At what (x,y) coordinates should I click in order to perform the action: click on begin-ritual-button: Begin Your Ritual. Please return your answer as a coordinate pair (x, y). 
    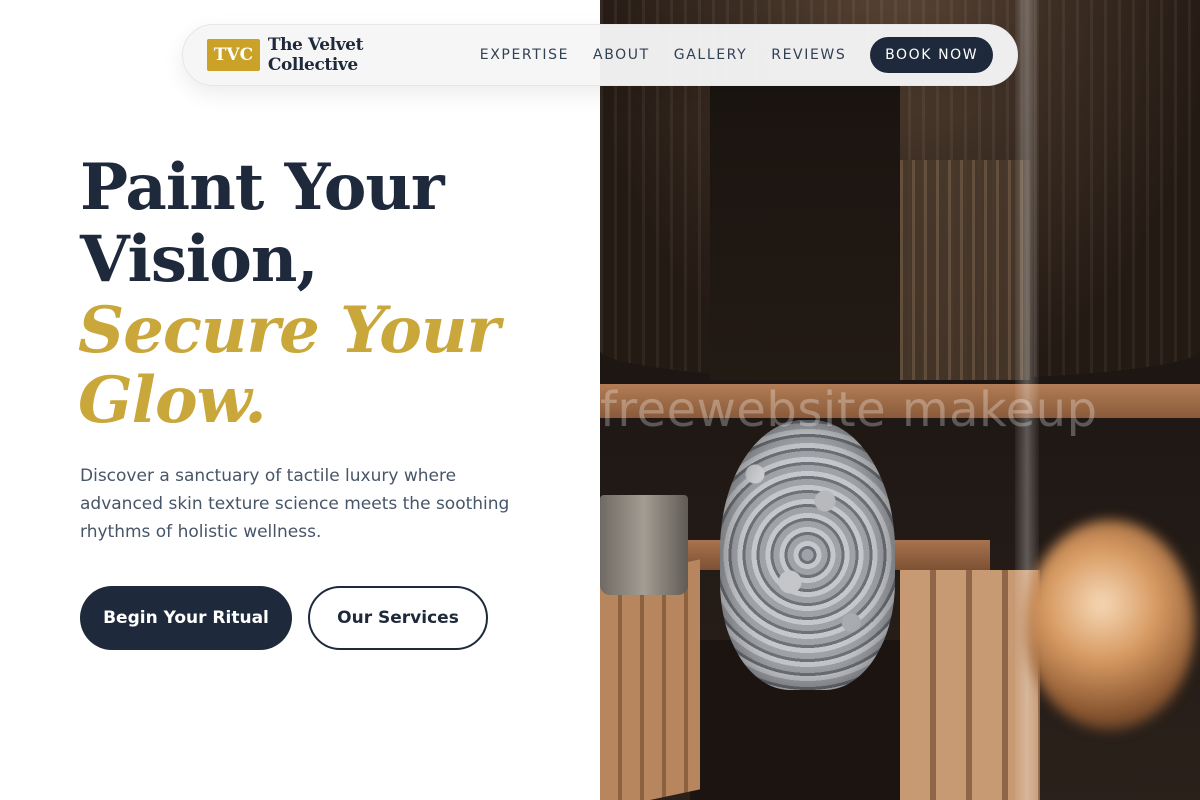
    Looking at the image, I should click on (186, 618).